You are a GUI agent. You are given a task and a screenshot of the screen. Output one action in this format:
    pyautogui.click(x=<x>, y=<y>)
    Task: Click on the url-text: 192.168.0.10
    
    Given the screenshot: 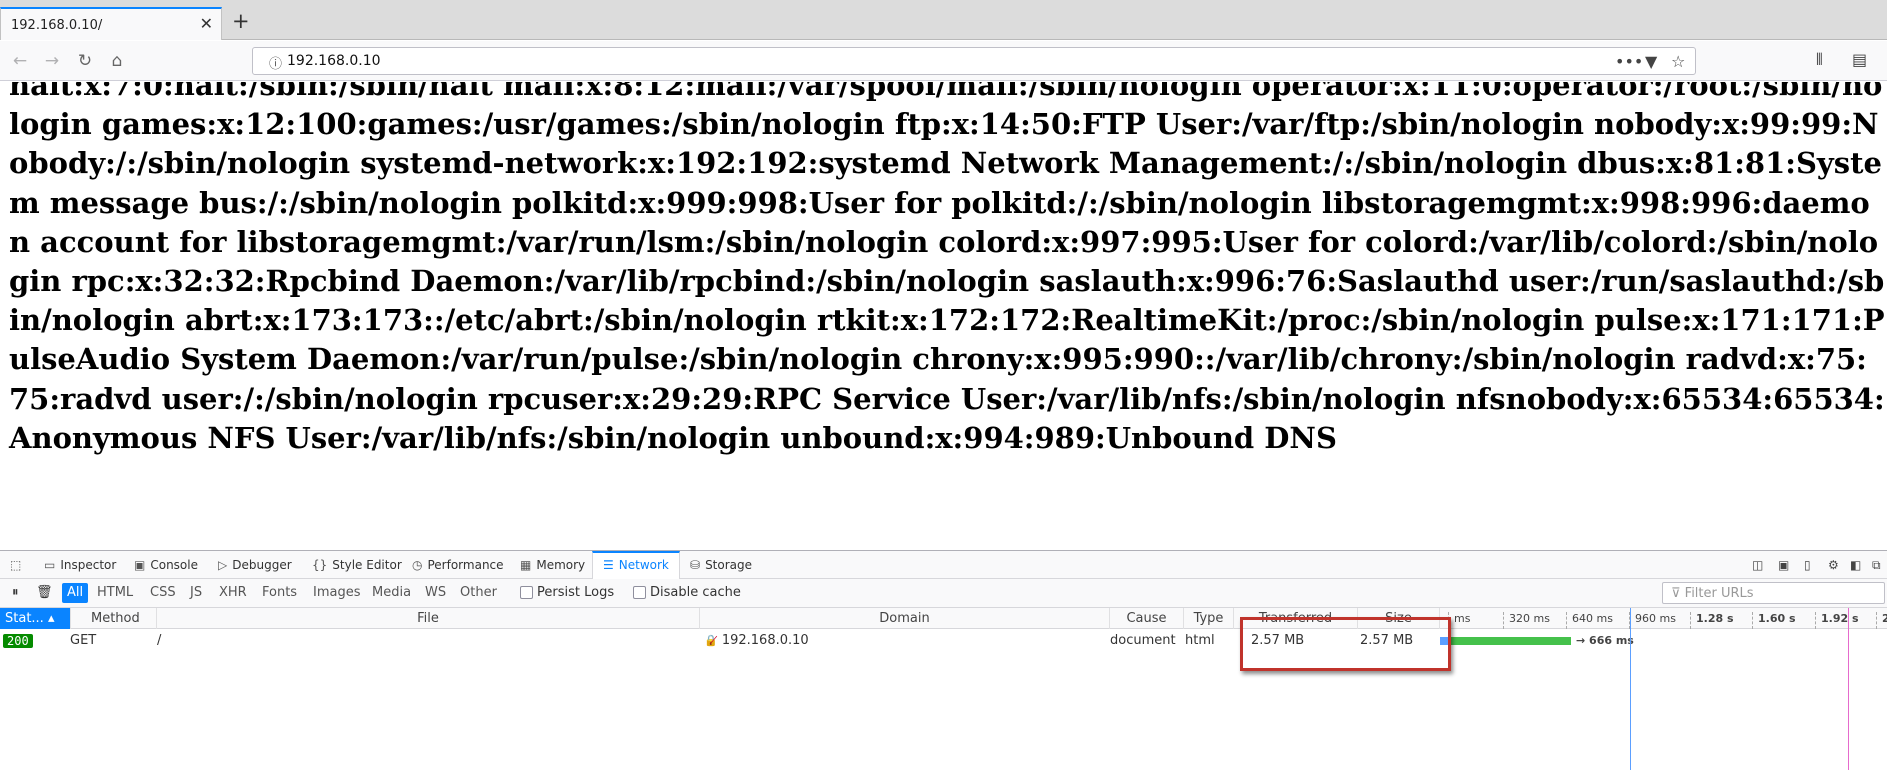 What is the action you would take?
    pyautogui.click(x=334, y=61)
    